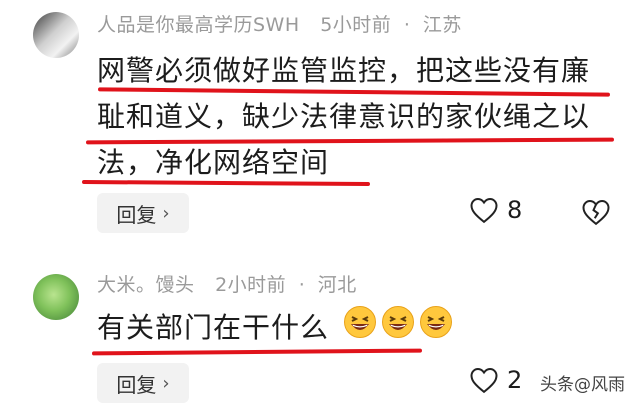  What do you see at coordinates (213, 162) in the screenshot?
I see `comment-line: 法，净化网络空间` at bounding box center [213, 162].